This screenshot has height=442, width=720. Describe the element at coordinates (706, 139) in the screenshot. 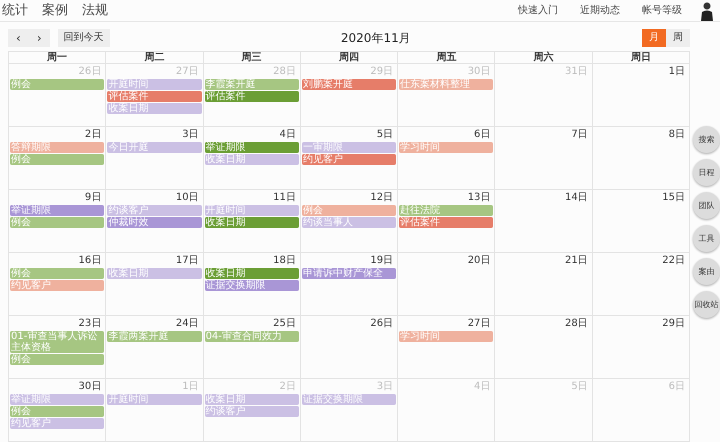

I see `side-button: 搜索` at that location.